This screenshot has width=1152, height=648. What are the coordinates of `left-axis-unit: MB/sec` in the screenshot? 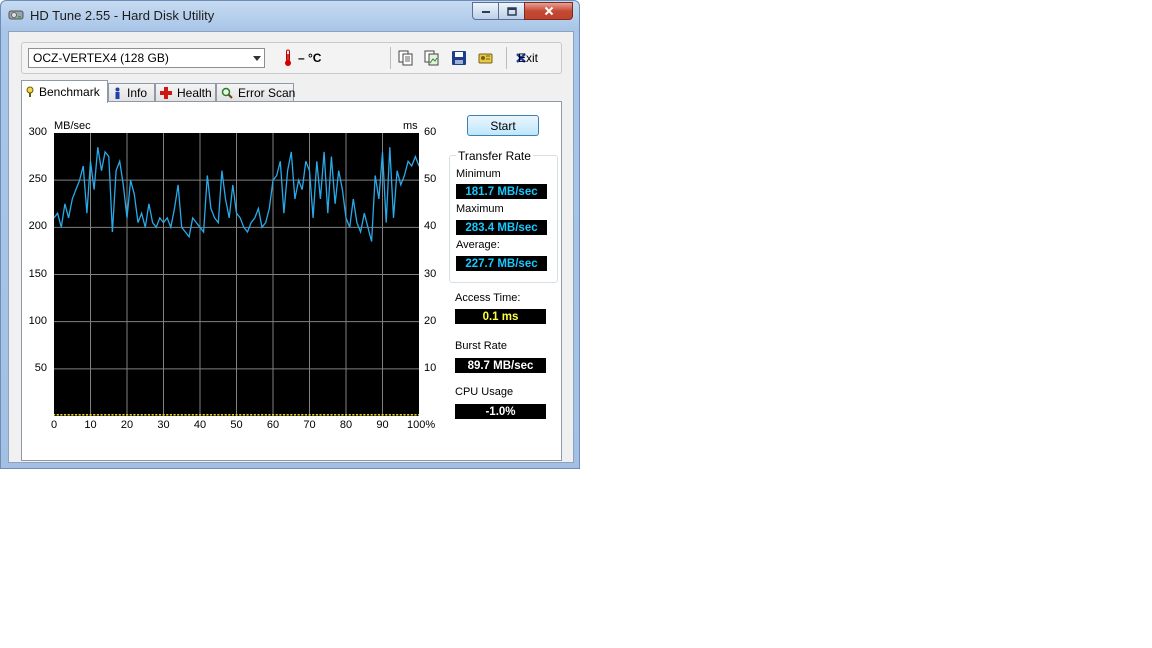 It's located at (72, 126).